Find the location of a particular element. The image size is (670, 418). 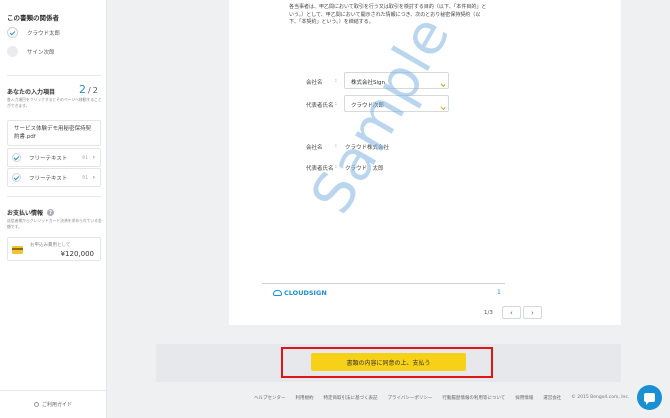

party-item: サイン次郎 is located at coordinates (31, 51).